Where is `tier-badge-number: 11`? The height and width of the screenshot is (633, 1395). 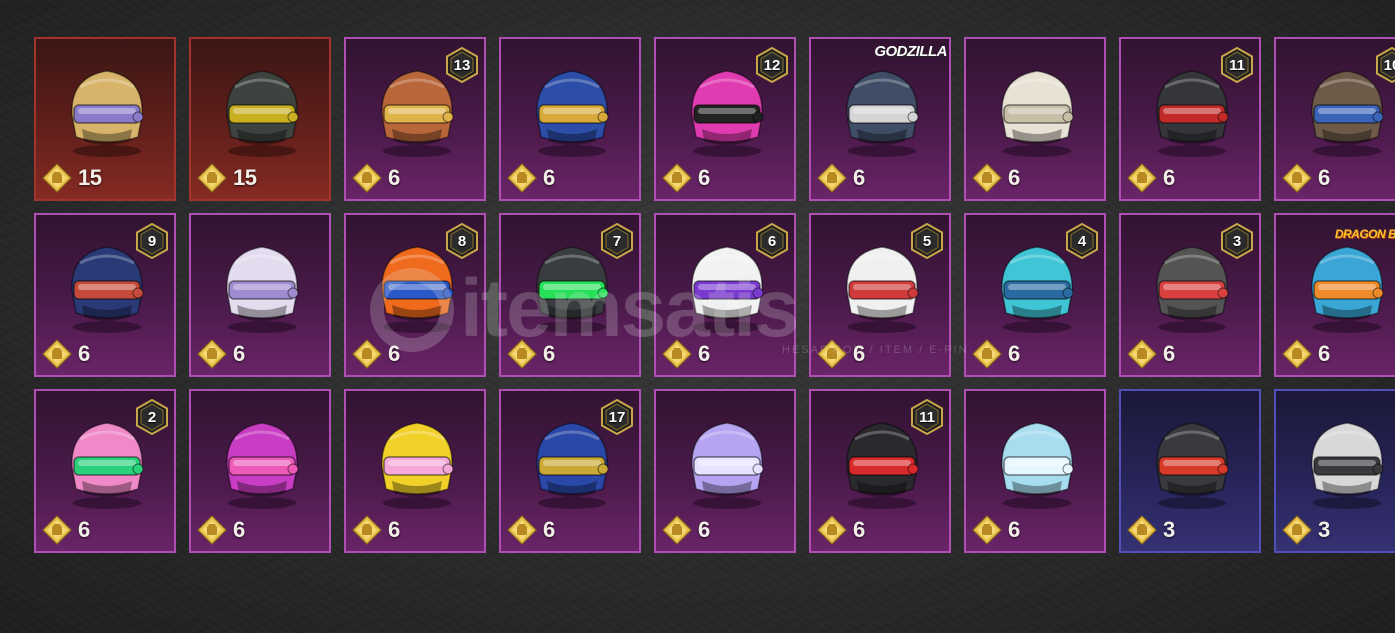 tier-badge-number: 11 is located at coordinates (927, 417).